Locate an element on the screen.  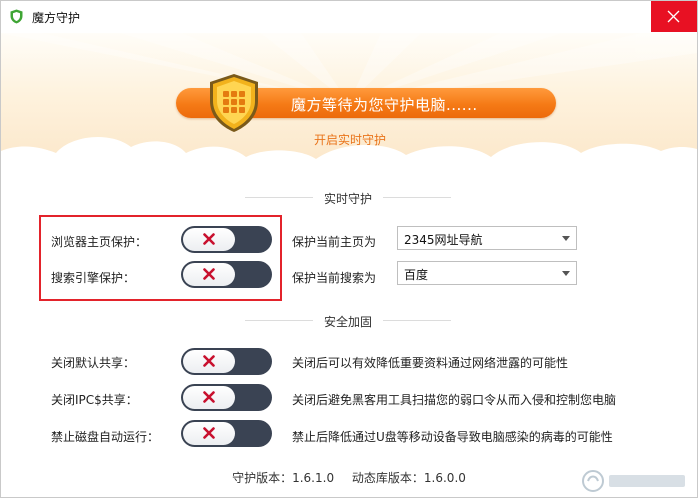
autorun-description: 禁止后降低通过U盘等移动设备导致电脑感染的病毒的可能性 is located at coordinates (452, 437).